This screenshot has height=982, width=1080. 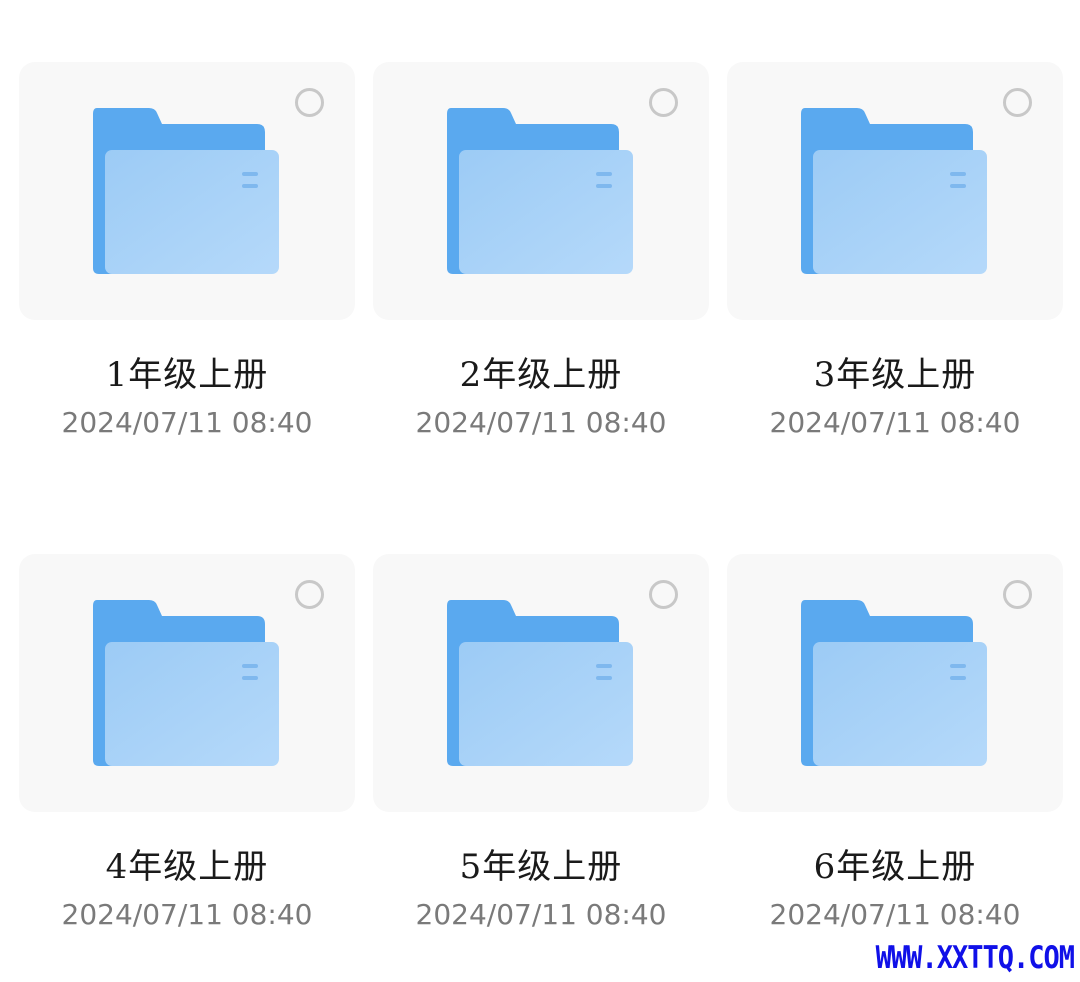 I want to click on folder-tile-1: 1年级上册 2024/07/11 08:40, so click(x=187, y=272).